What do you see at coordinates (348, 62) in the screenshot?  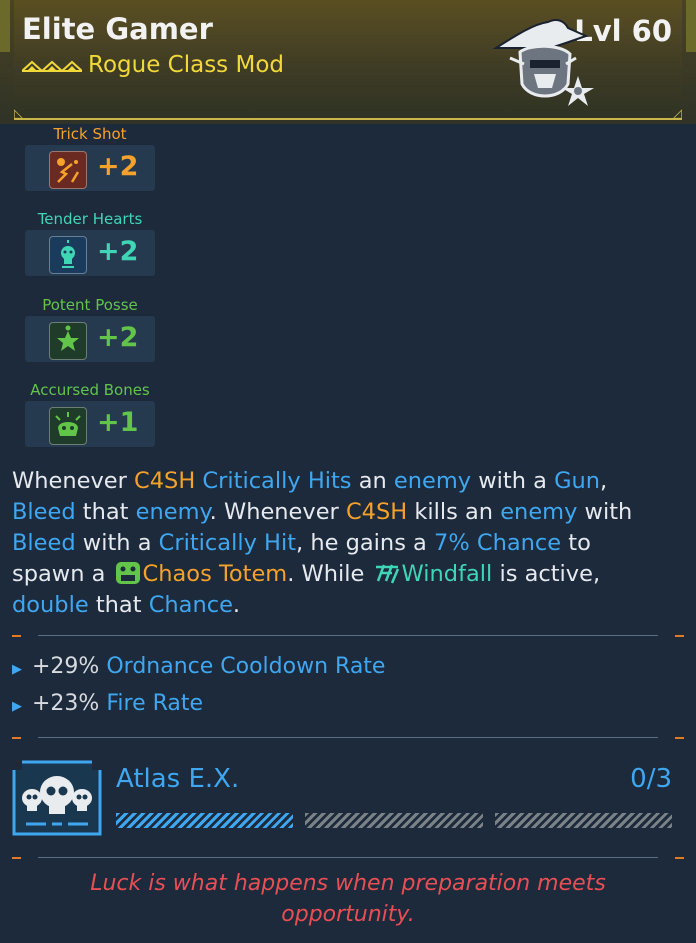 I see `item-header: Elite Gamer Rogue Class Mod Lvl 60 ◺ ◿` at bounding box center [348, 62].